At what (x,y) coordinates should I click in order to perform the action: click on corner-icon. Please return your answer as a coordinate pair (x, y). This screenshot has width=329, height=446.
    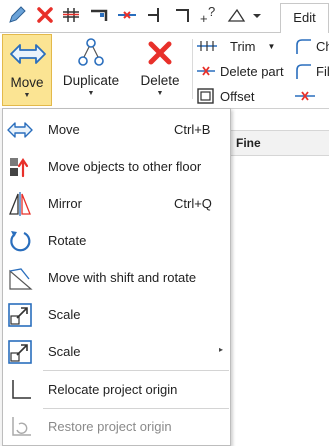
    Looking at the image, I should click on (183, 15).